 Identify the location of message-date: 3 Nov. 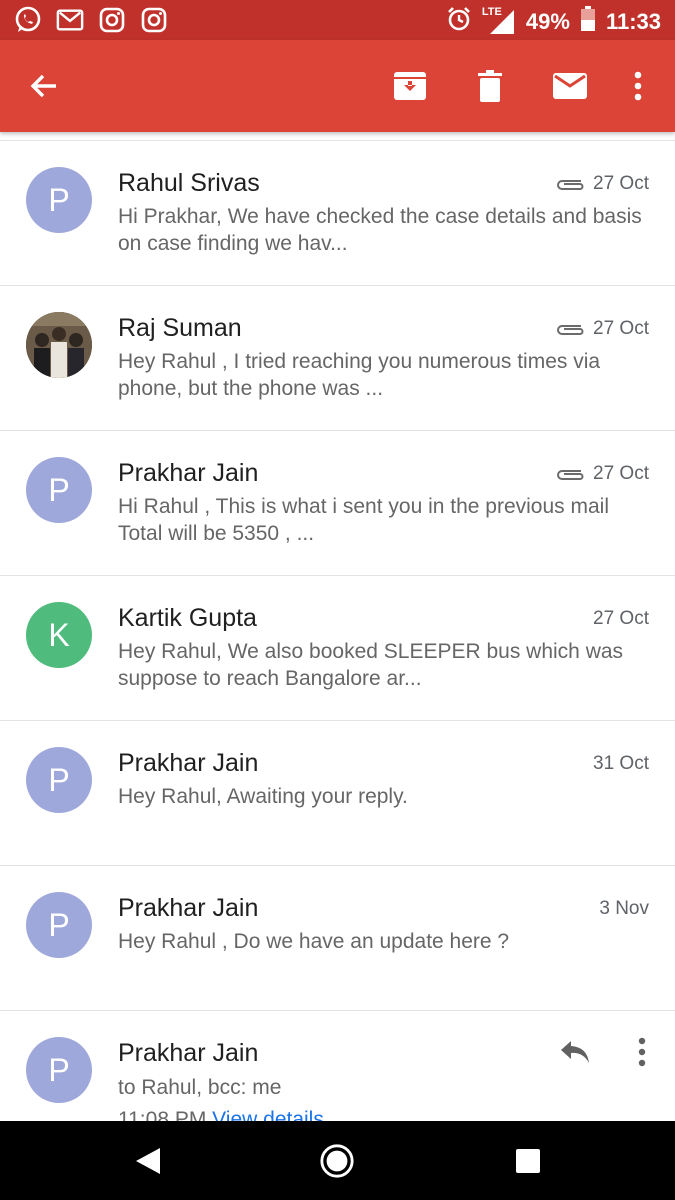
(624, 909).